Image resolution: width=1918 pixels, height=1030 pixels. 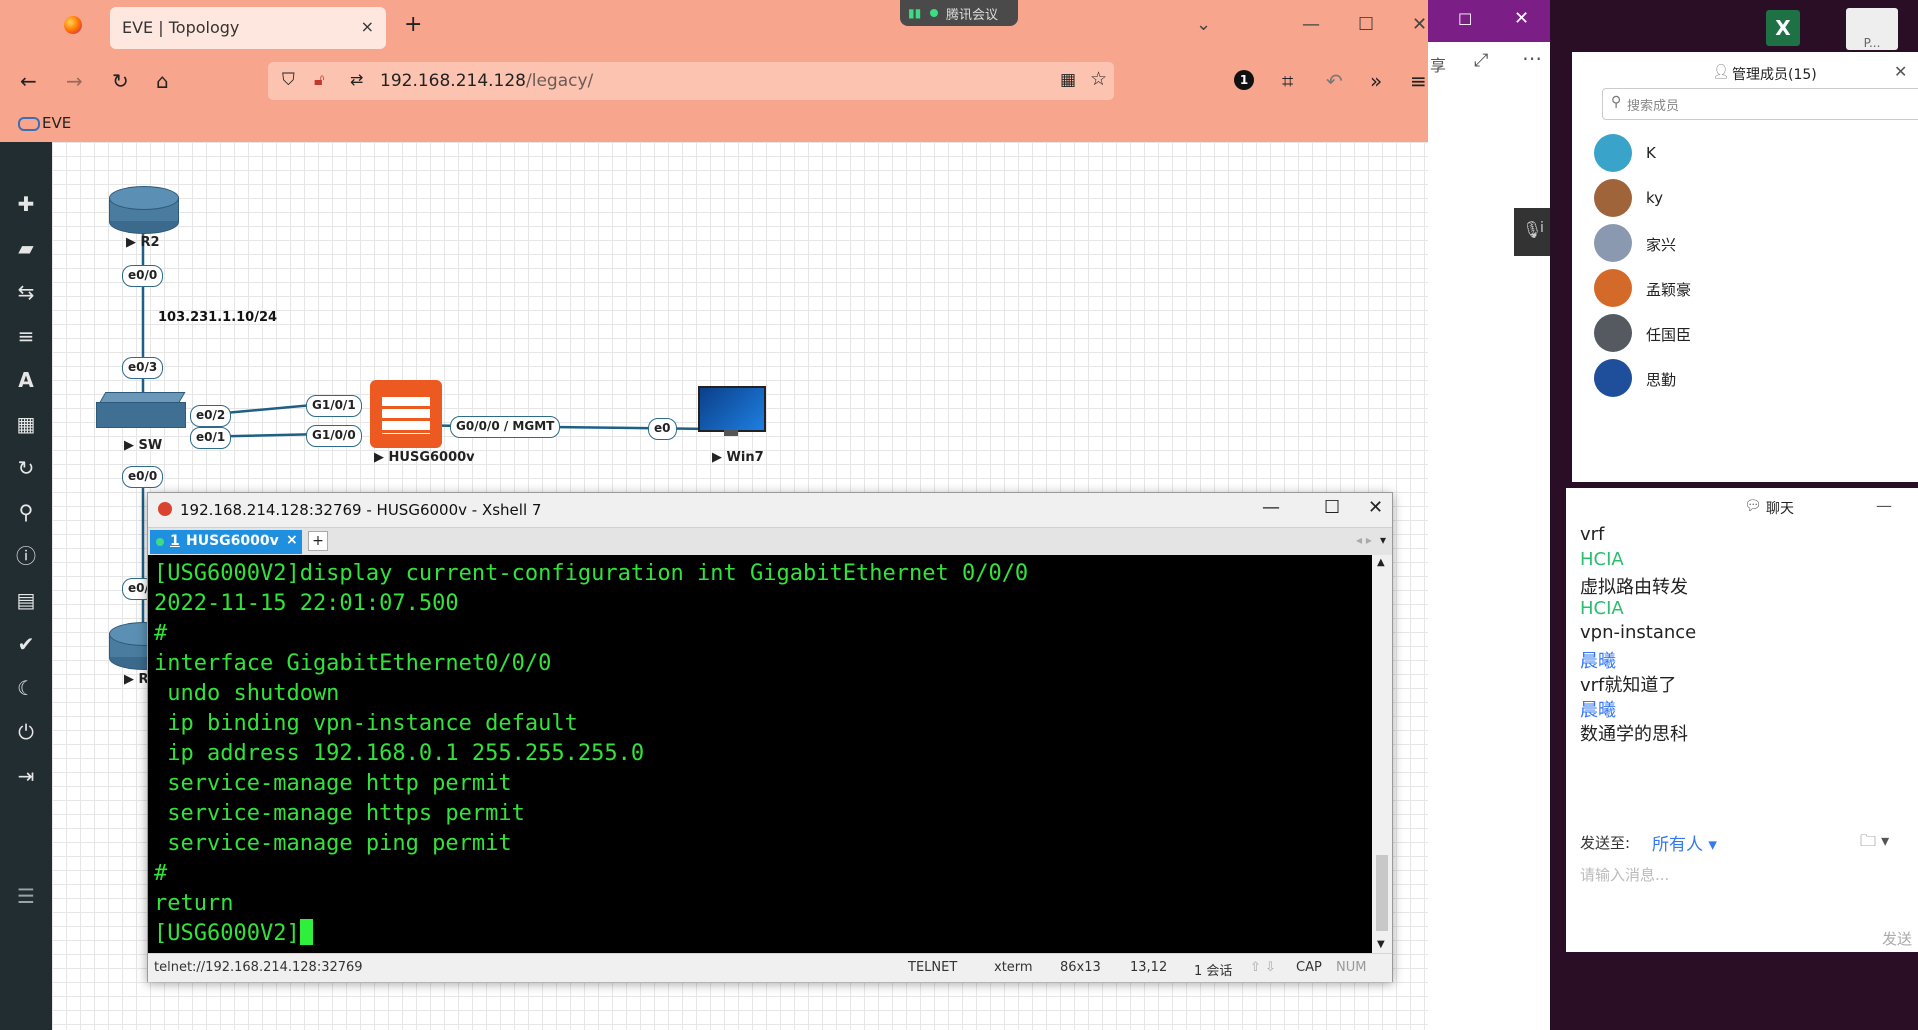 I want to click on port-fw-g101: G1/0/1, so click(x=334, y=406).